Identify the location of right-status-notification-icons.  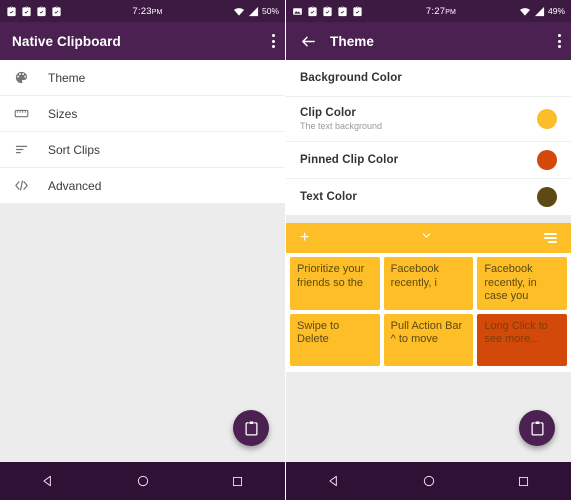
(327, 11).